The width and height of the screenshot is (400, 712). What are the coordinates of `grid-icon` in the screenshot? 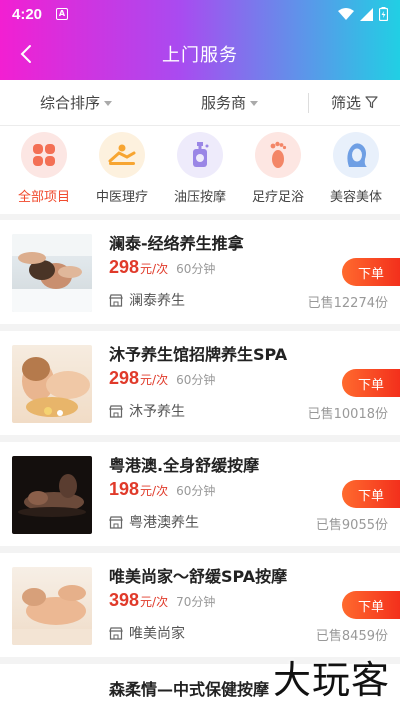 It's located at (44, 155).